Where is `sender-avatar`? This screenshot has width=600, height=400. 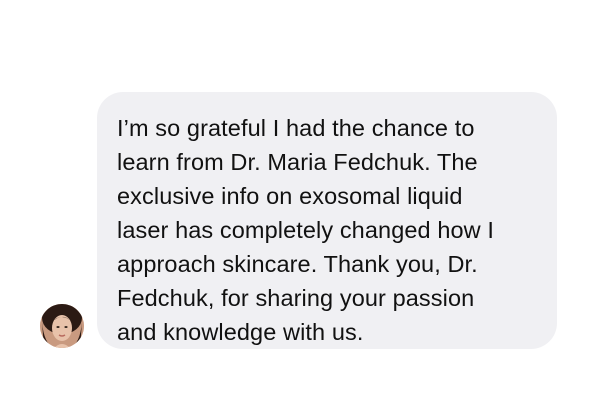
sender-avatar is located at coordinates (62, 326).